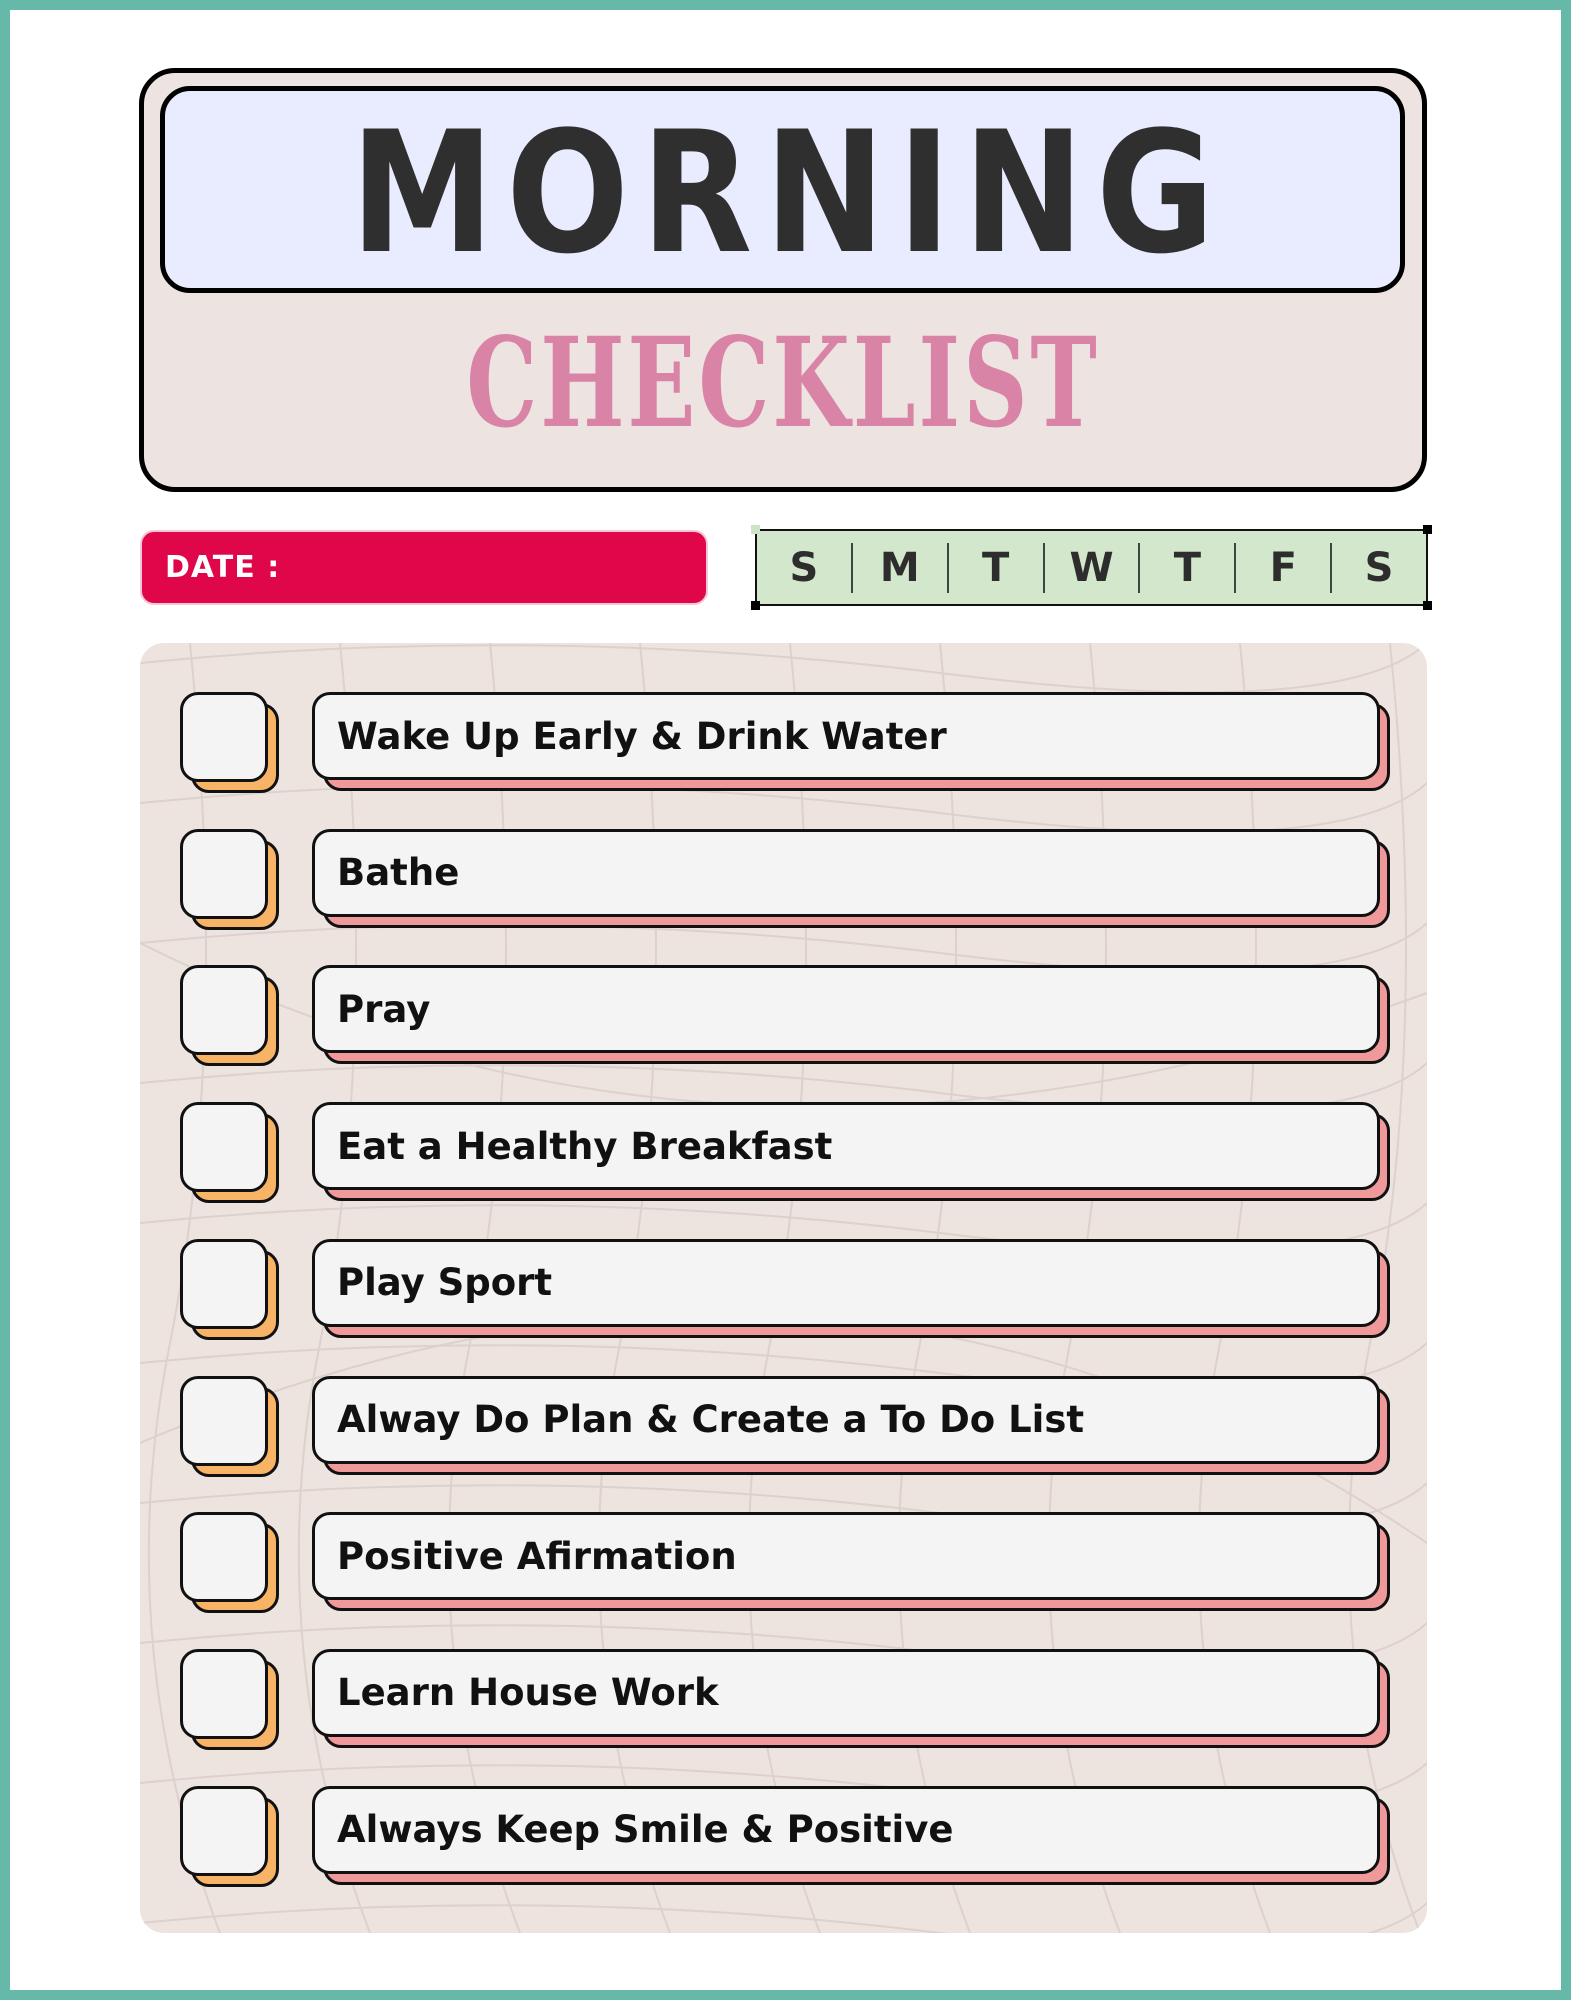 This screenshot has height=2000, width=1571. What do you see at coordinates (1427, 605) in the screenshot?
I see `resize-handle-bottom-right` at bounding box center [1427, 605].